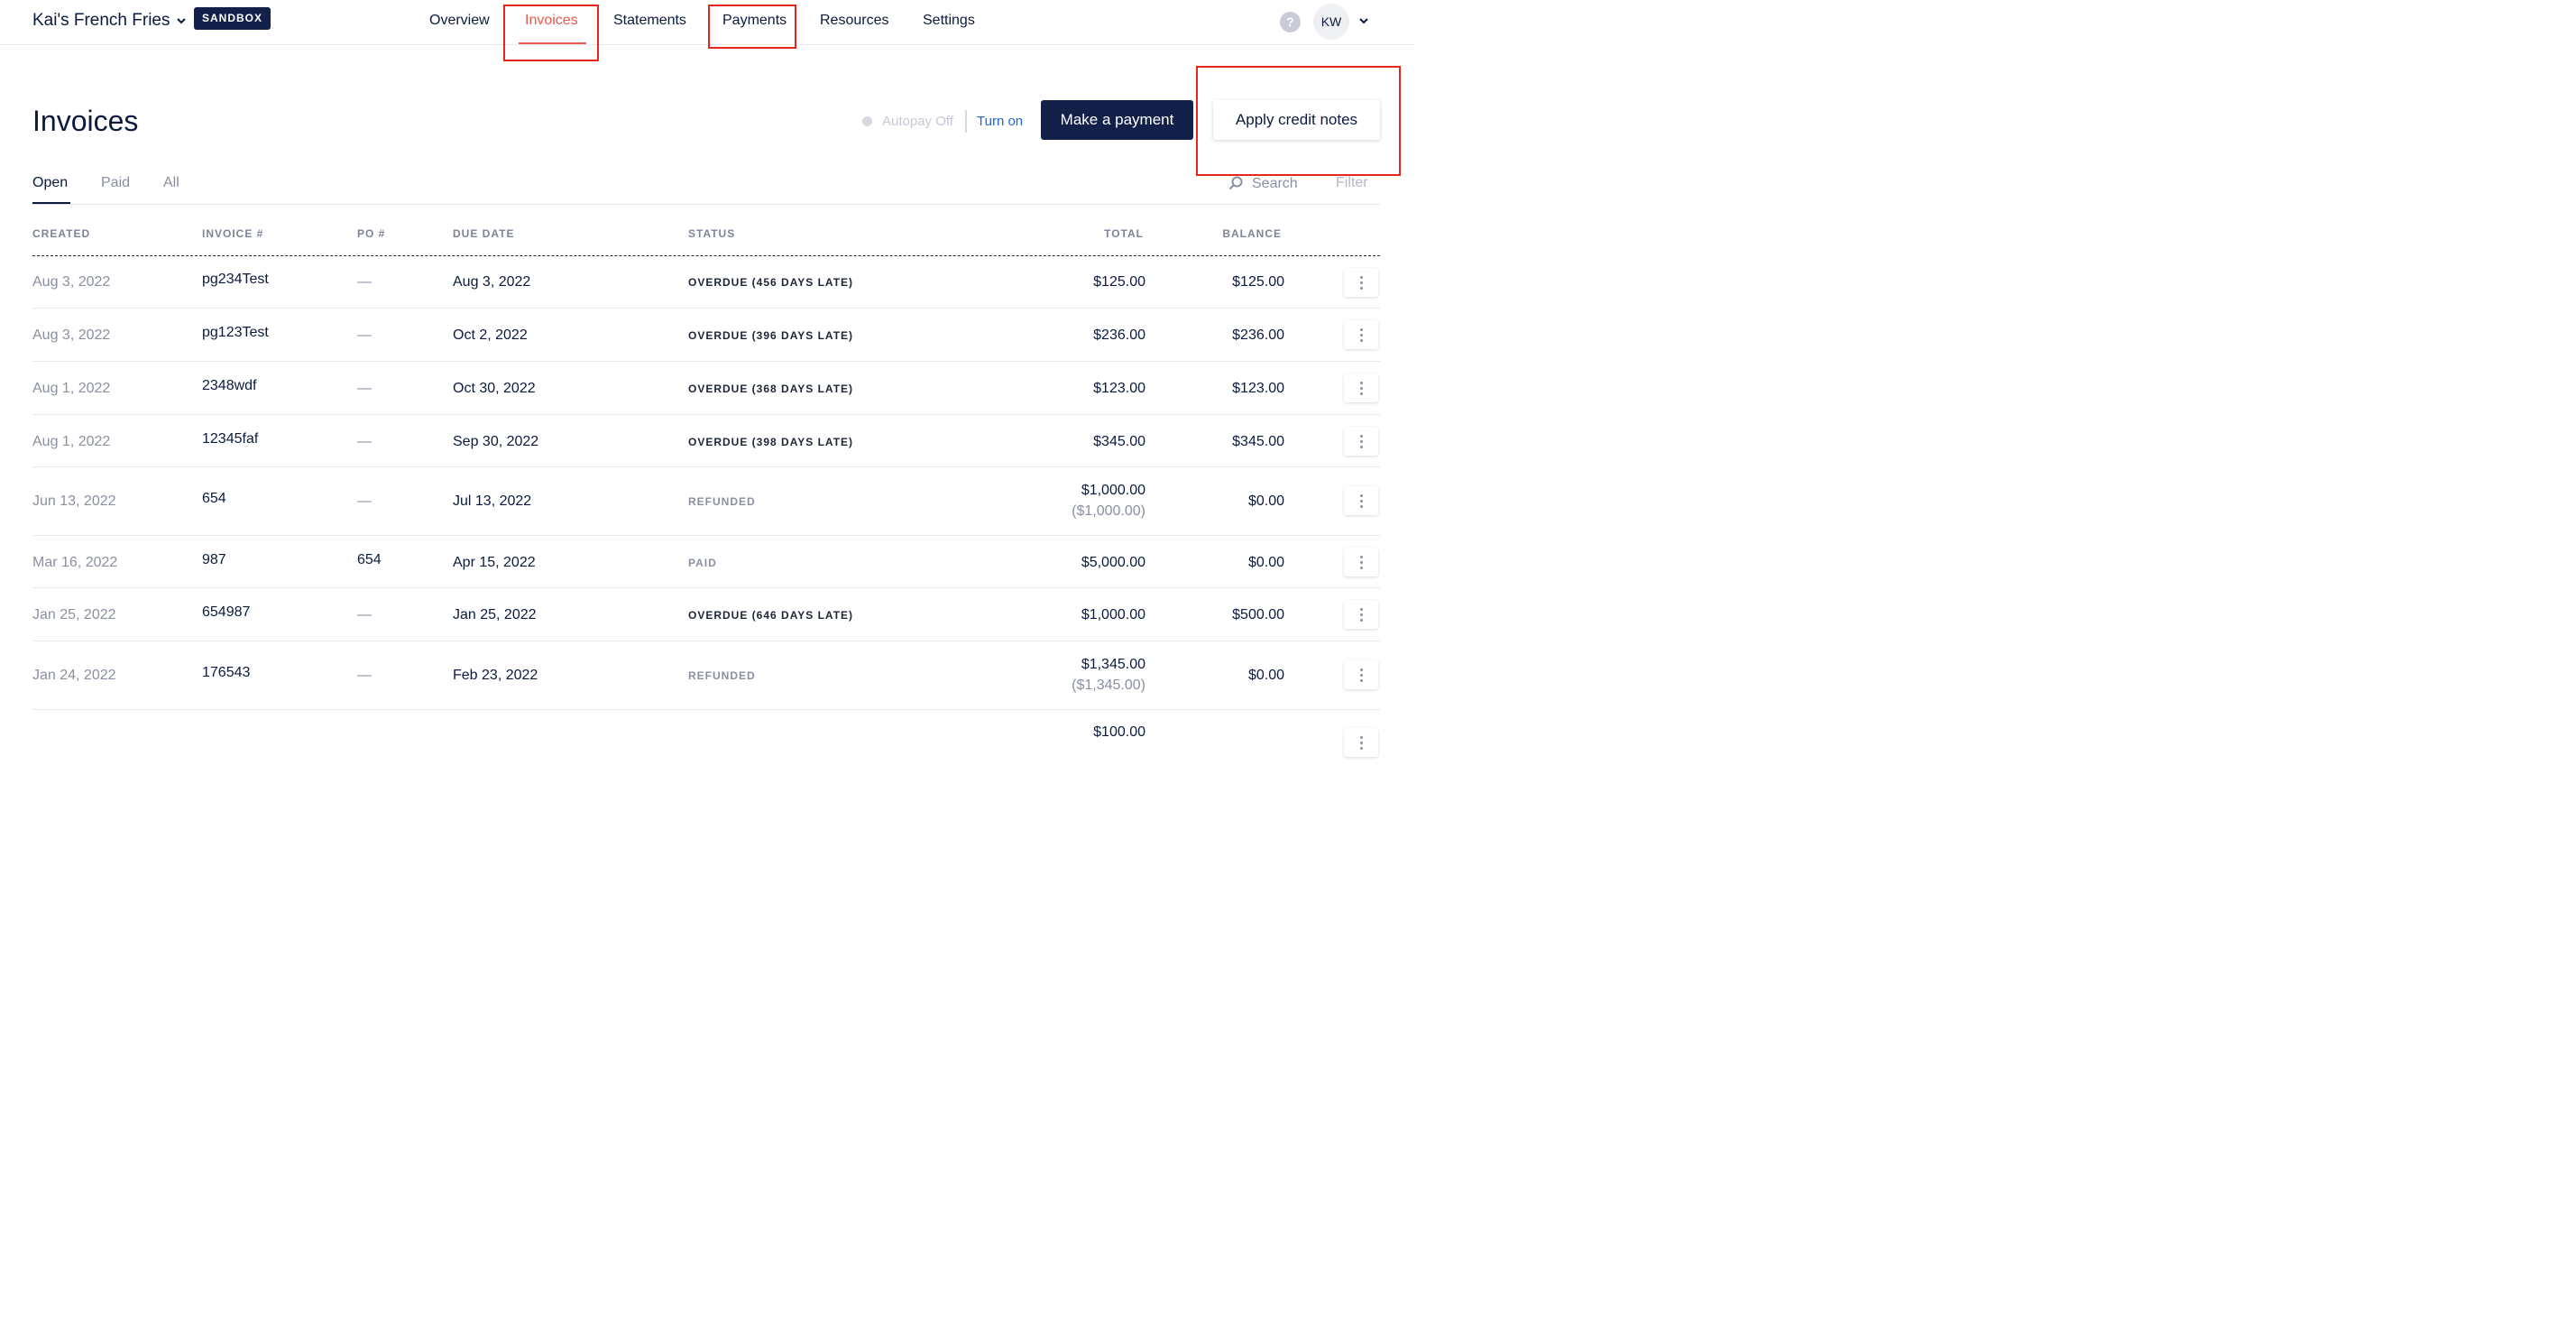 Image resolution: width=2576 pixels, height=1337 pixels. I want to click on highlight-payments-box, so click(752, 27).